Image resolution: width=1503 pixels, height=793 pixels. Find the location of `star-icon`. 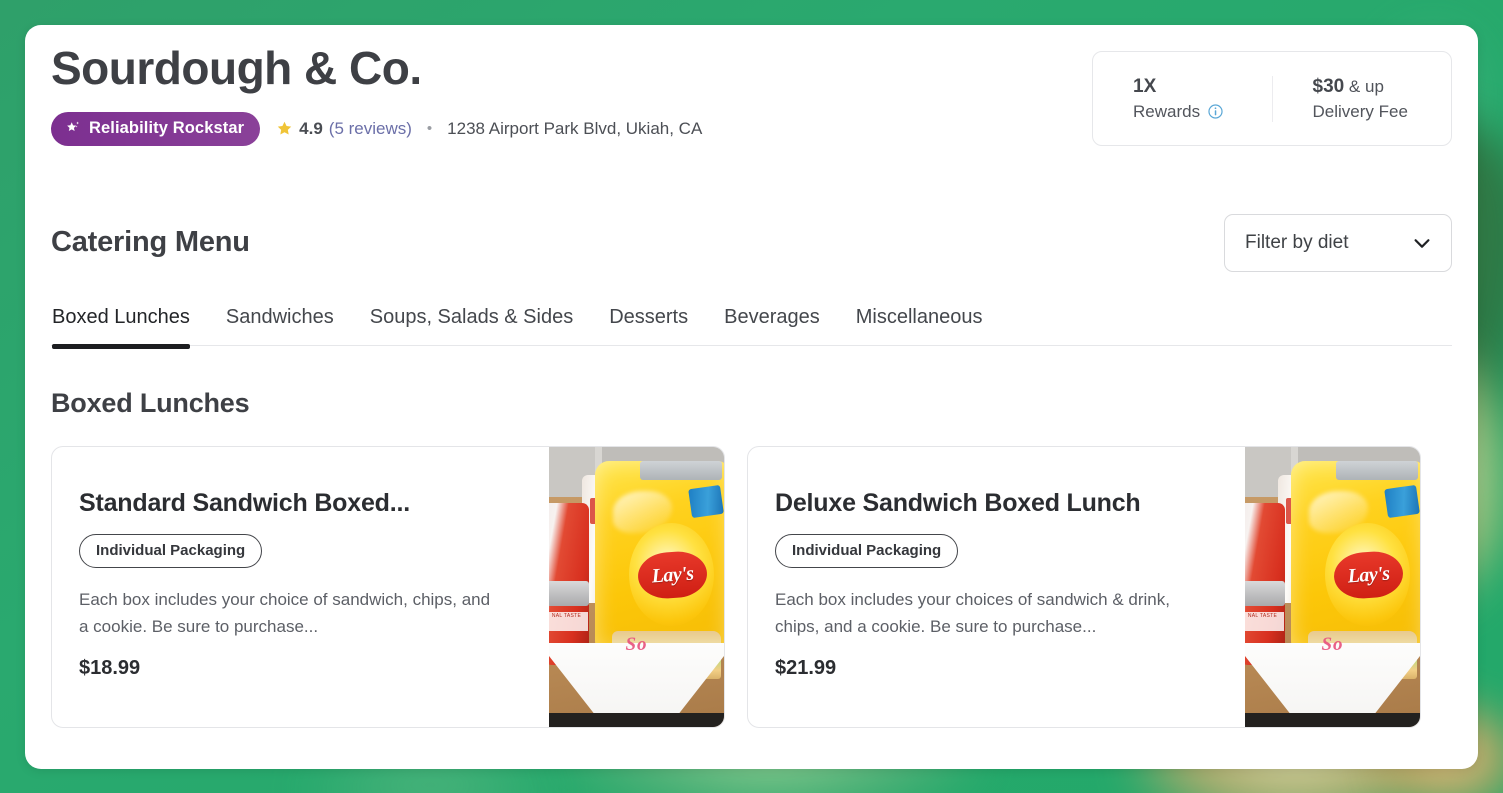

star-icon is located at coordinates (284, 128).